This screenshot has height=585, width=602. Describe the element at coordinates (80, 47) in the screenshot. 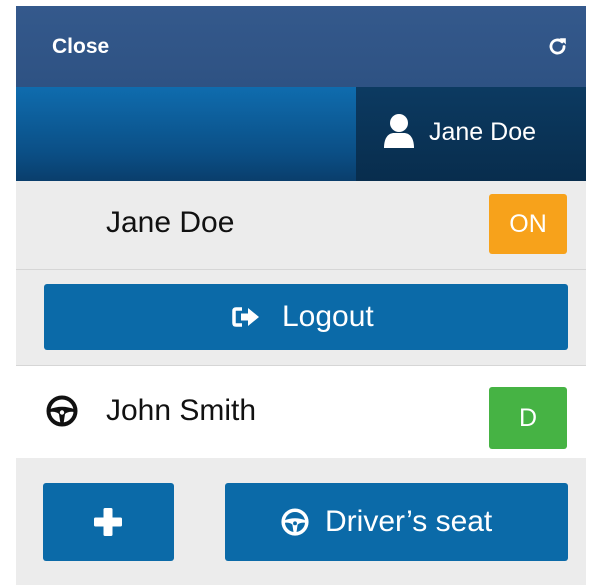

I see `close-button: Close` at that location.